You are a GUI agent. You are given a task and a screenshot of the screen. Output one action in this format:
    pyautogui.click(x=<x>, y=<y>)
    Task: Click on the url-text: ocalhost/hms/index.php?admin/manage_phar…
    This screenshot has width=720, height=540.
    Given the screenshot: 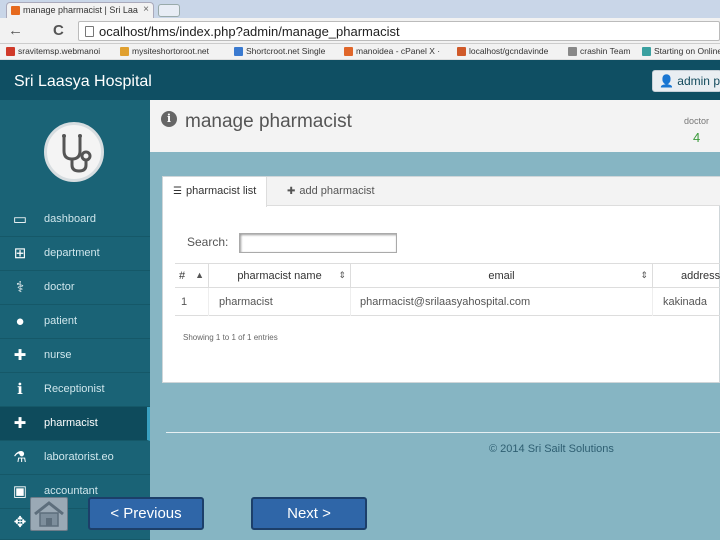 What is the action you would take?
    pyautogui.click(x=249, y=31)
    